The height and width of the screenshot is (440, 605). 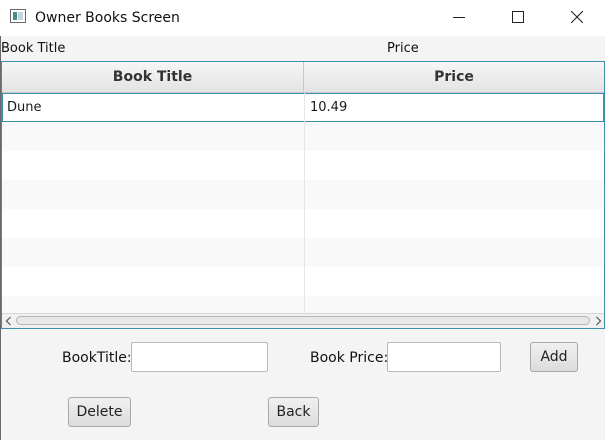 What do you see at coordinates (304, 203) in the screenshot?
I see `column-divider` at bounding box center [304, 203].